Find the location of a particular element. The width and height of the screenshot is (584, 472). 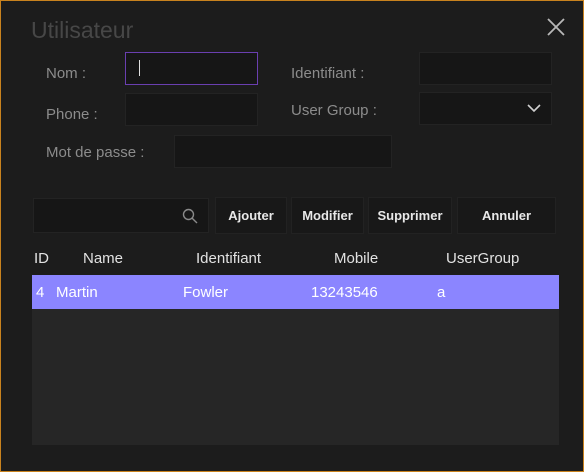

close-icon is located at coordinates (556, 27).